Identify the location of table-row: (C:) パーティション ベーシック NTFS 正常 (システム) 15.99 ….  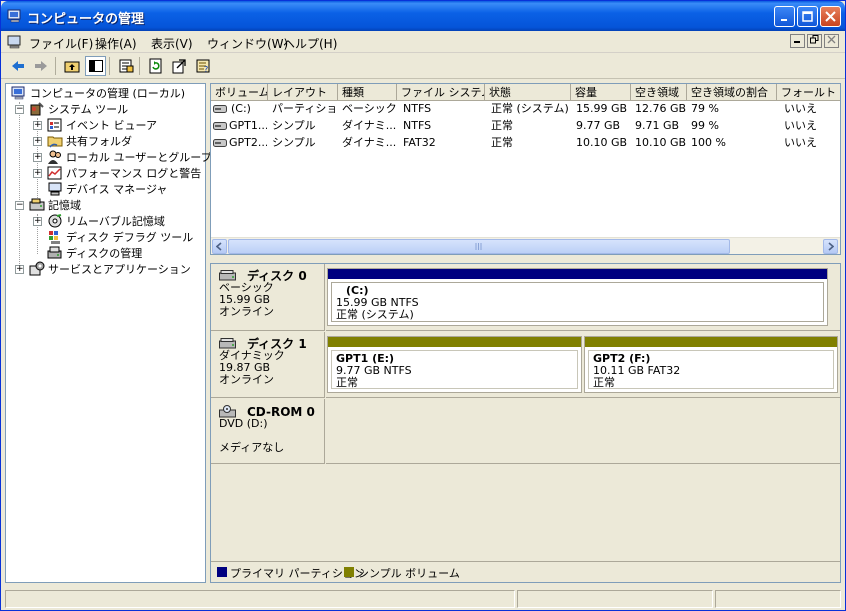
(525, 109).